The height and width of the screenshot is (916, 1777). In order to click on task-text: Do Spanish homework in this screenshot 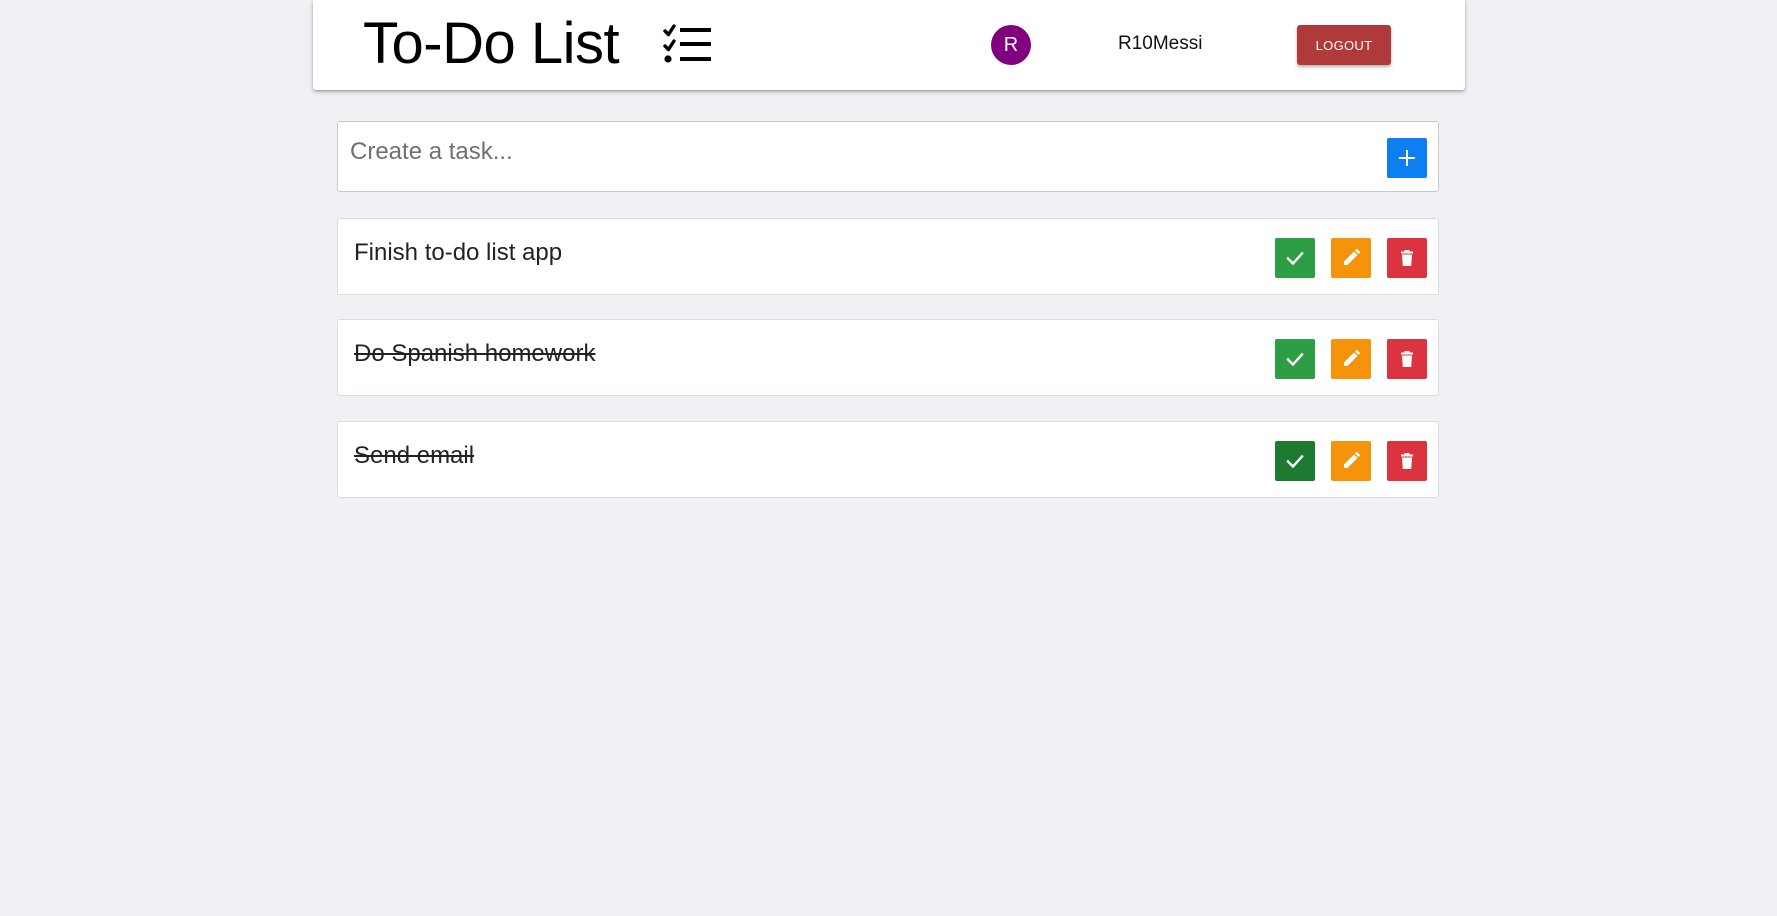, I will do `click(475, 353)`.